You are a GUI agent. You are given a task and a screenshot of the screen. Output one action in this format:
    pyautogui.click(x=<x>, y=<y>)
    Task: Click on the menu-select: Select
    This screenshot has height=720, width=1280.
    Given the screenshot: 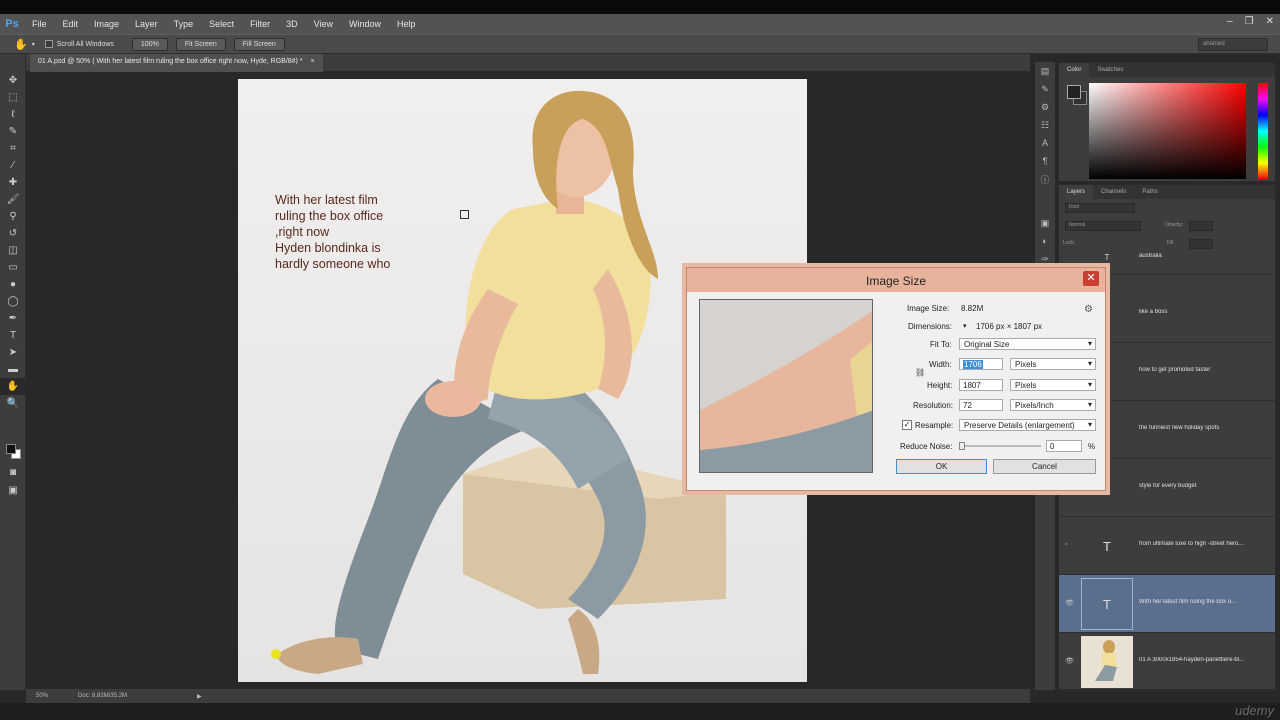 What is the action you would take?
    pyautogui.click(x=221, y=24)
    